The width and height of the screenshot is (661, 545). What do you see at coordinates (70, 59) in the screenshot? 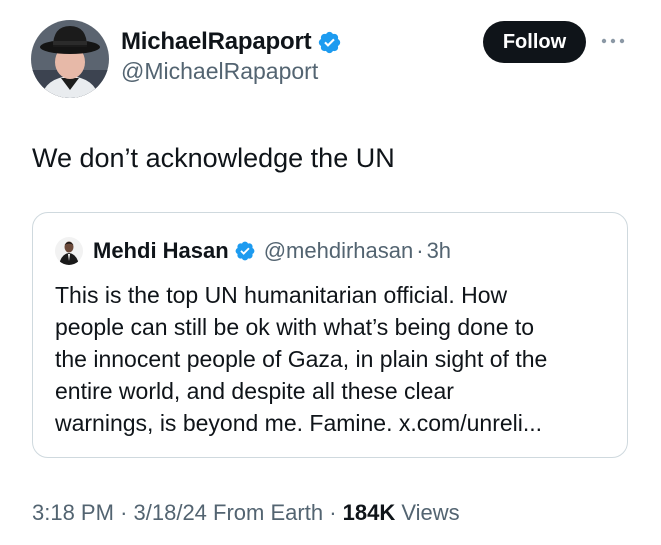
I see `author-avatar` at bounding box center [70, 59].